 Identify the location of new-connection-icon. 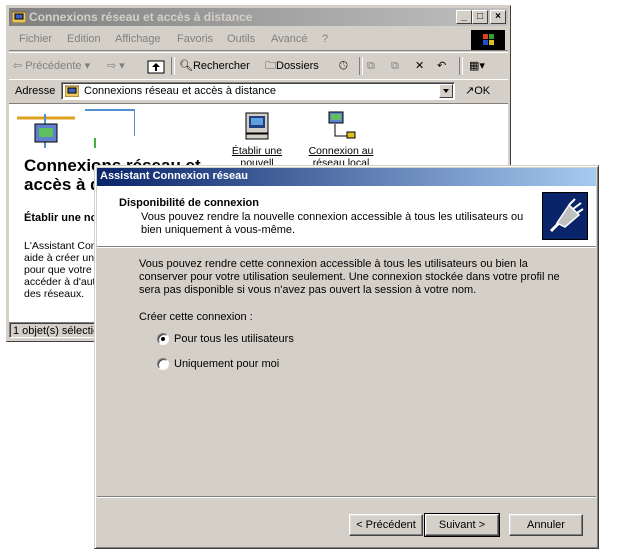
(257, 126).